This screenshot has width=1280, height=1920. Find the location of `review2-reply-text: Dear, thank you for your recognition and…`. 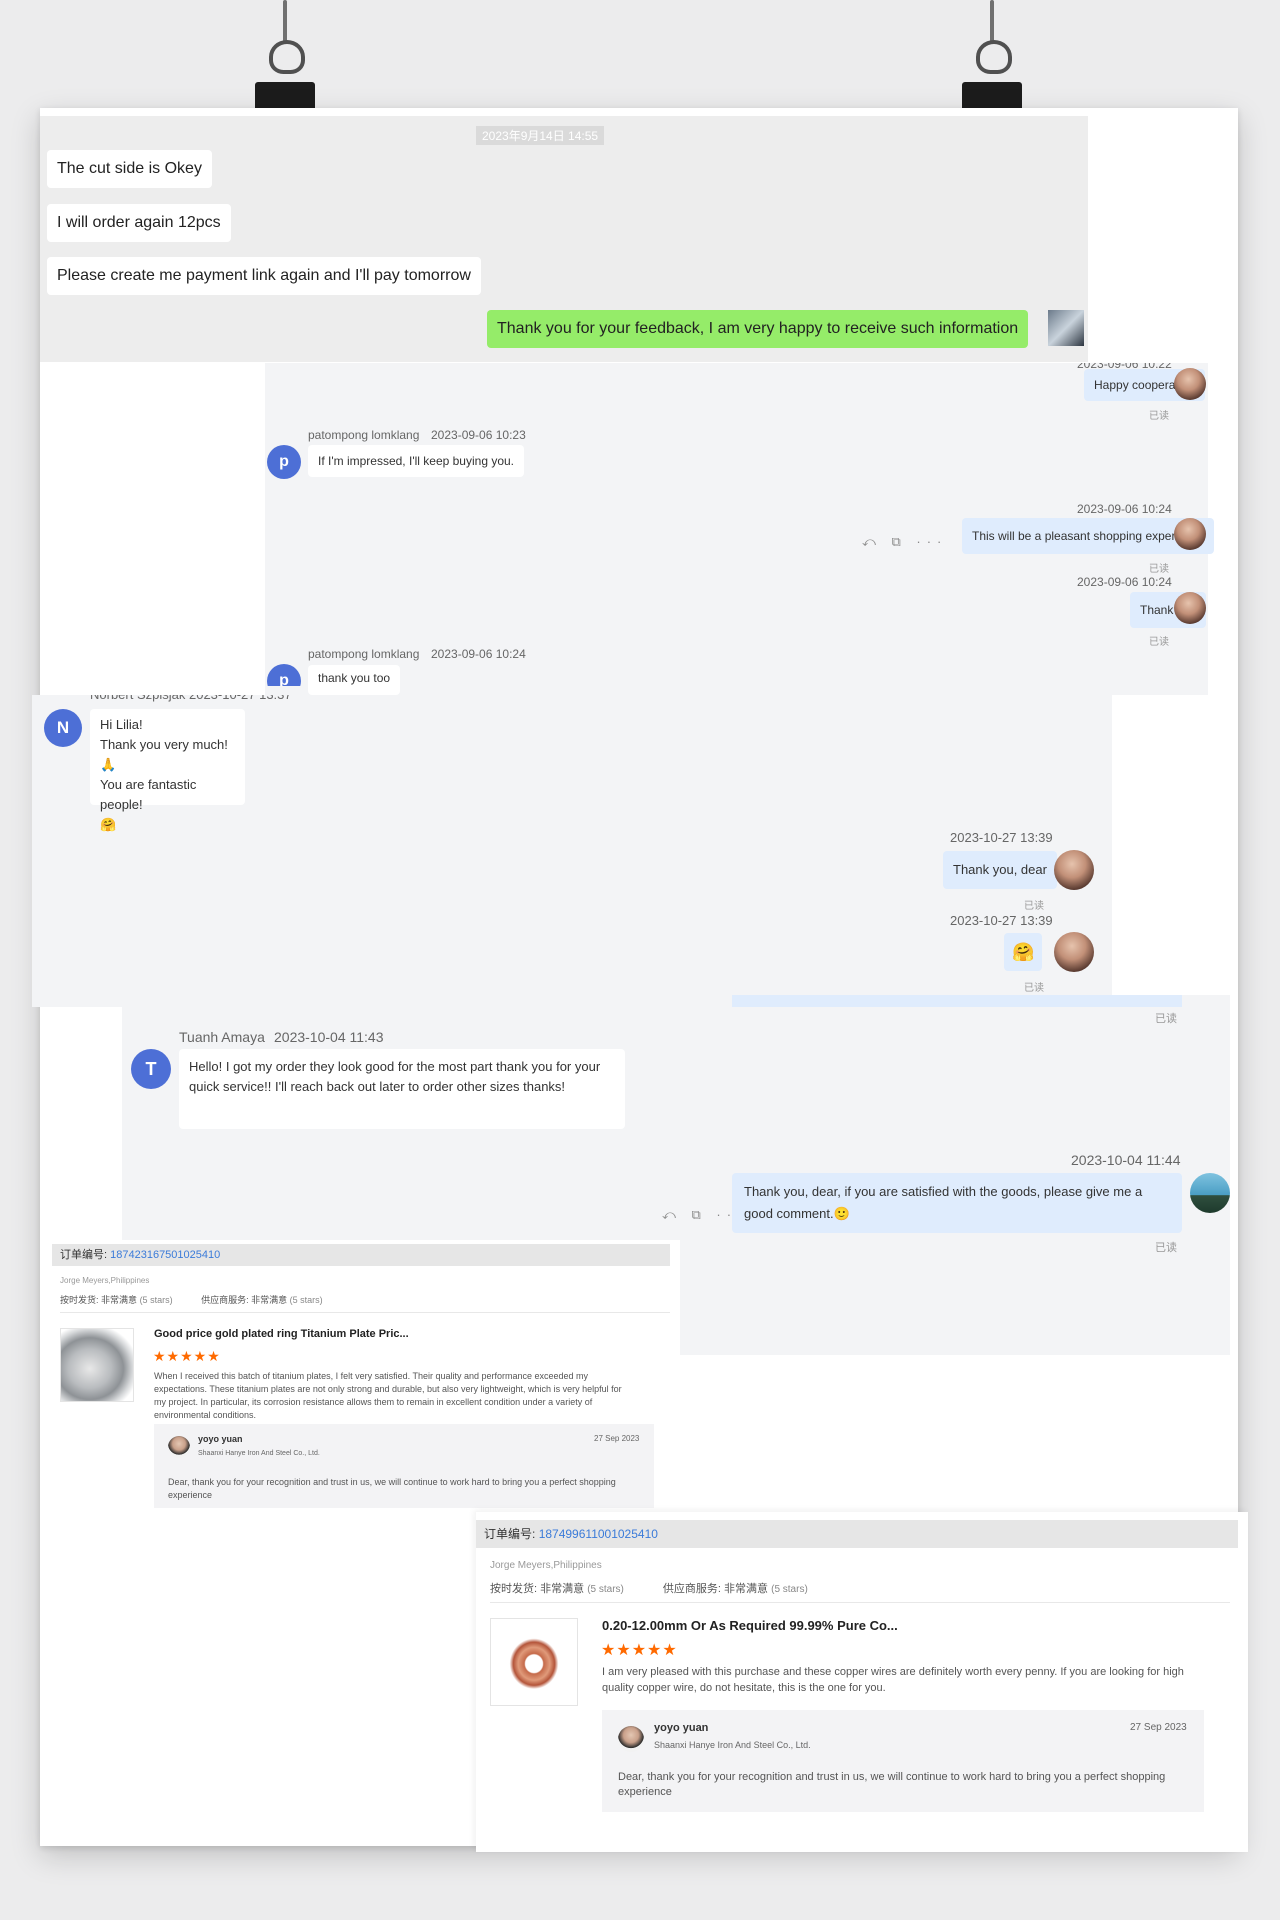

review2-reply-text: Dear, thank you for your recognition and… is located at coordinates (892, 1784).